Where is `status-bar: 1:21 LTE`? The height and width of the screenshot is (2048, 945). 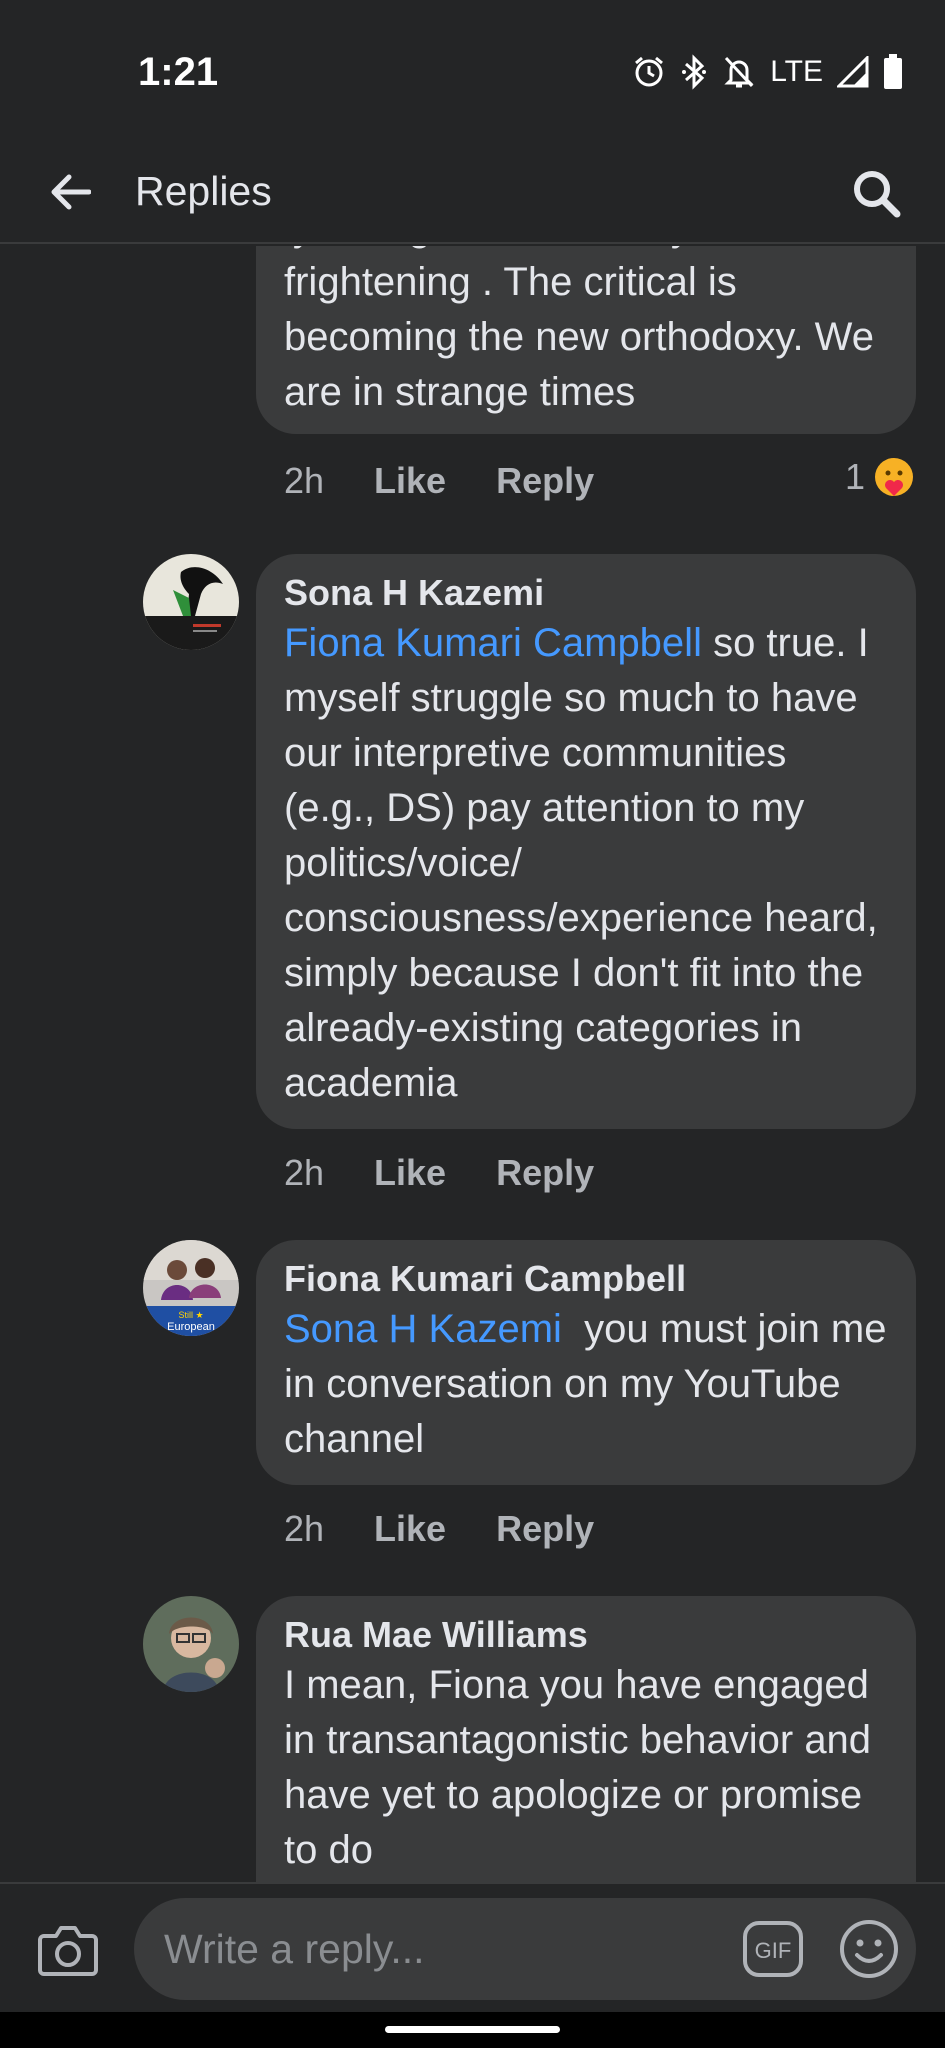
status-bar: 1:21 LTE is located at coordinates (472, 70).